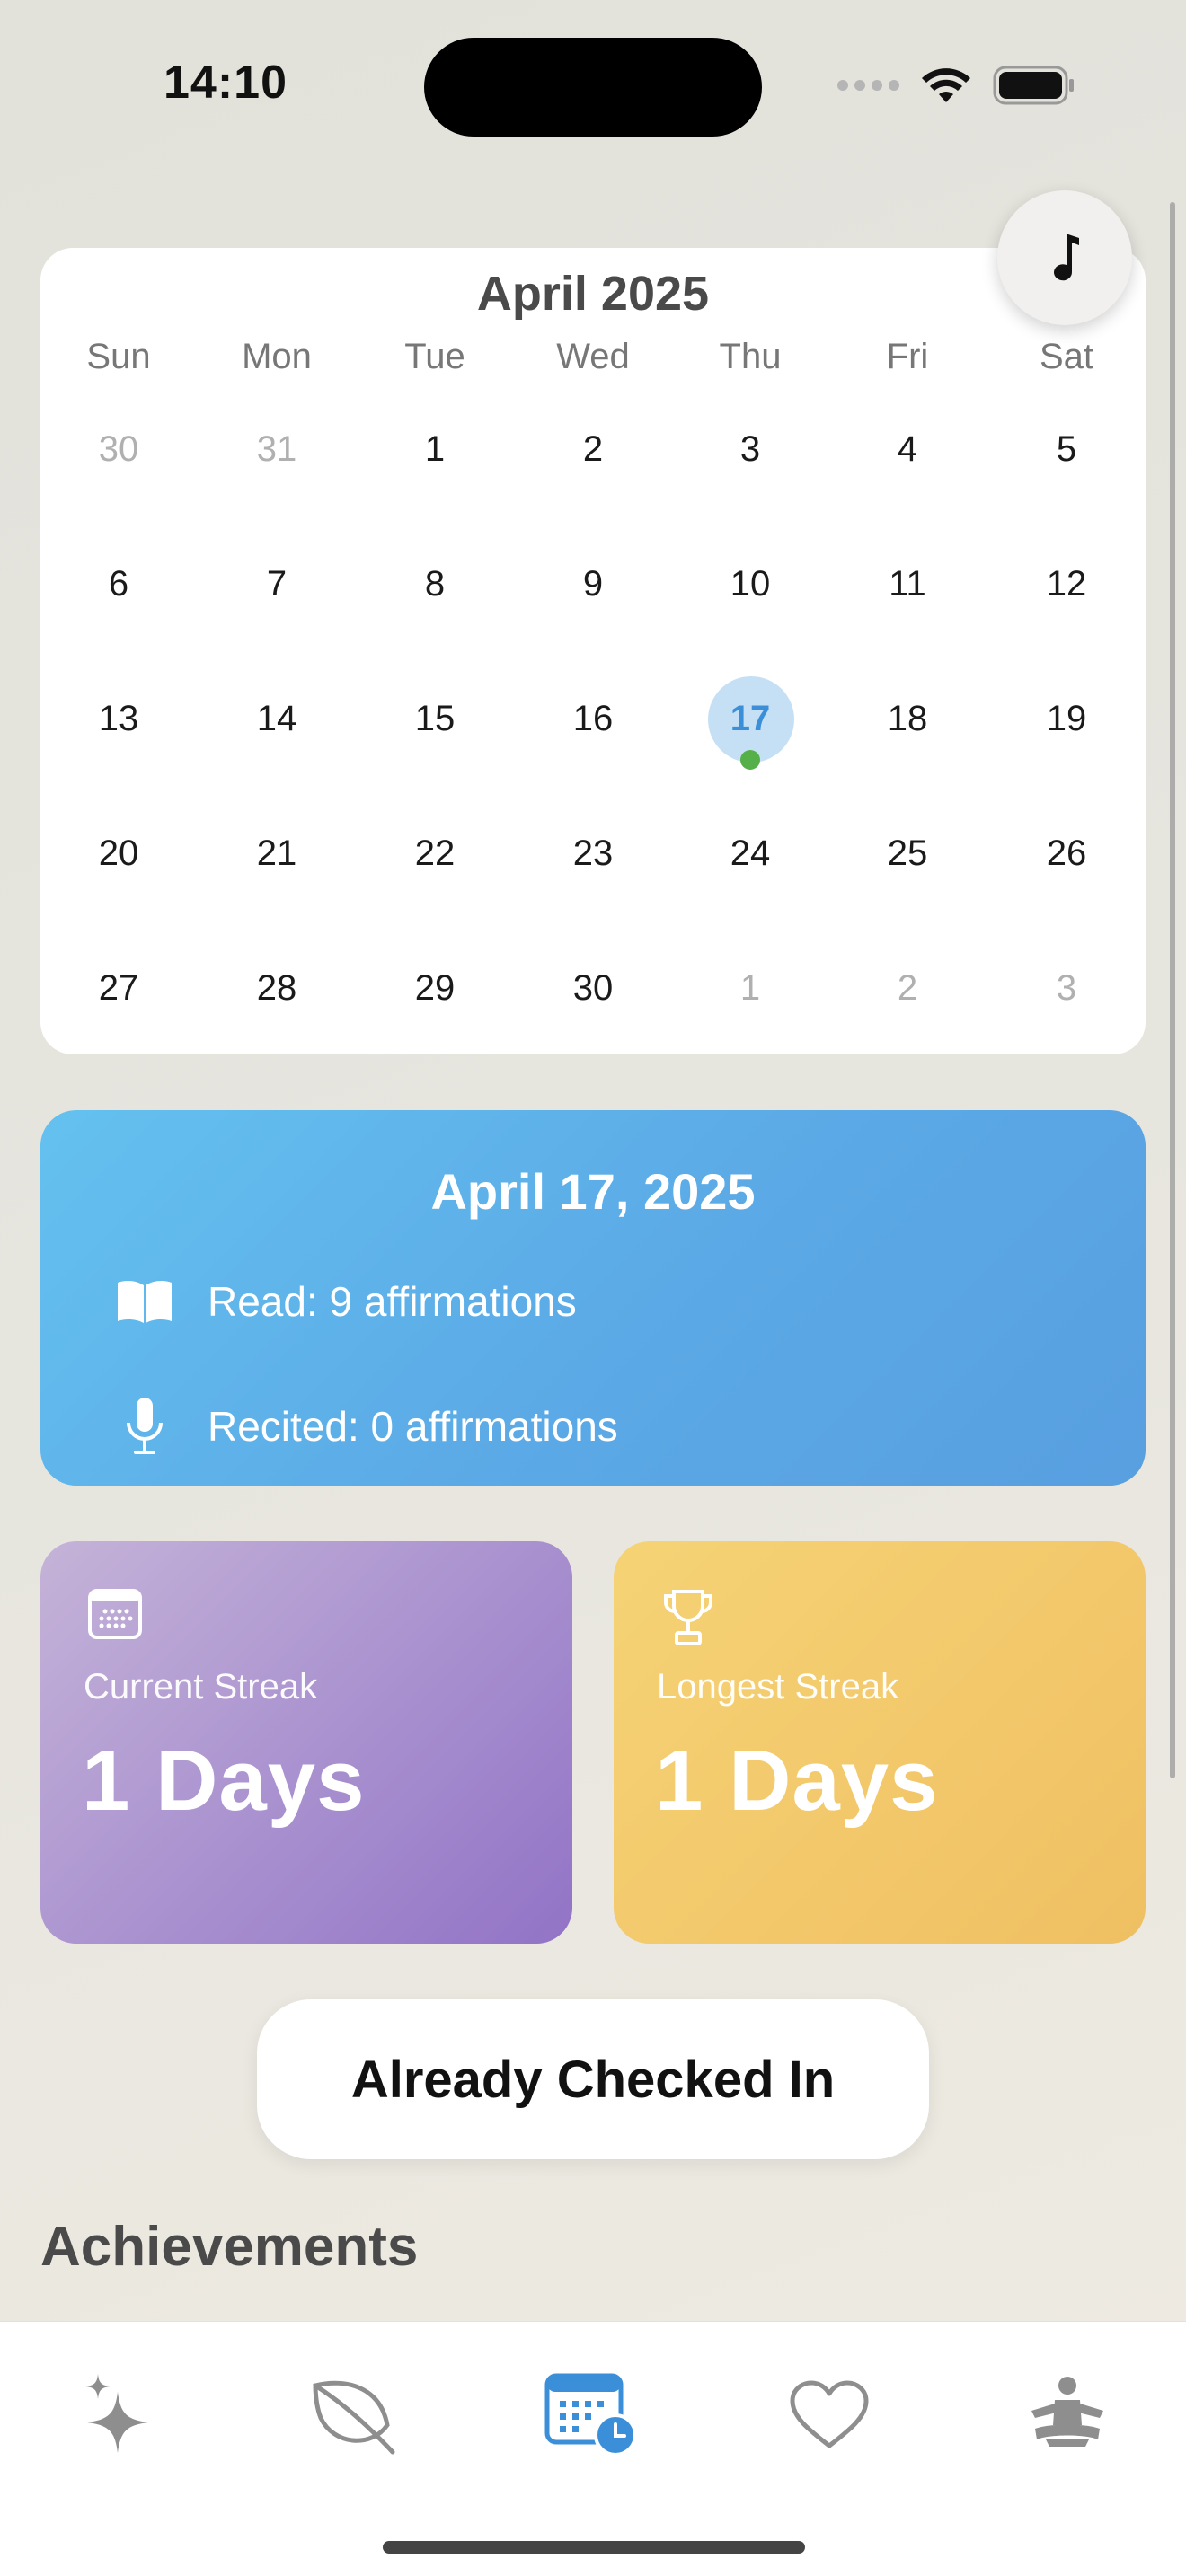 This screenshot has width=1186, height=2576. What do you see at coordinates (750, 449) in the screenshot?
I see `calendar-day: 3` at bounding box center [750, 449].